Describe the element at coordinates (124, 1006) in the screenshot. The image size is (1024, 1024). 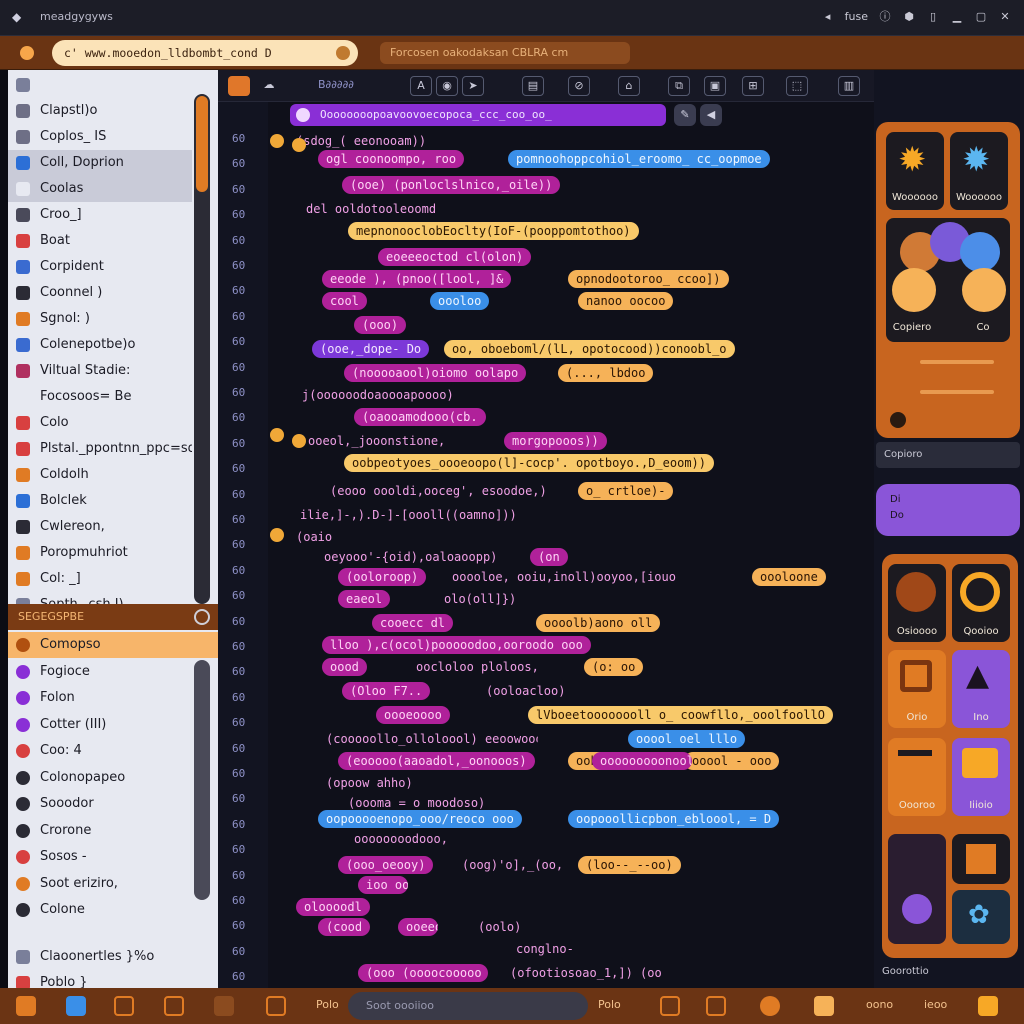
I see `send-icon` at that location.